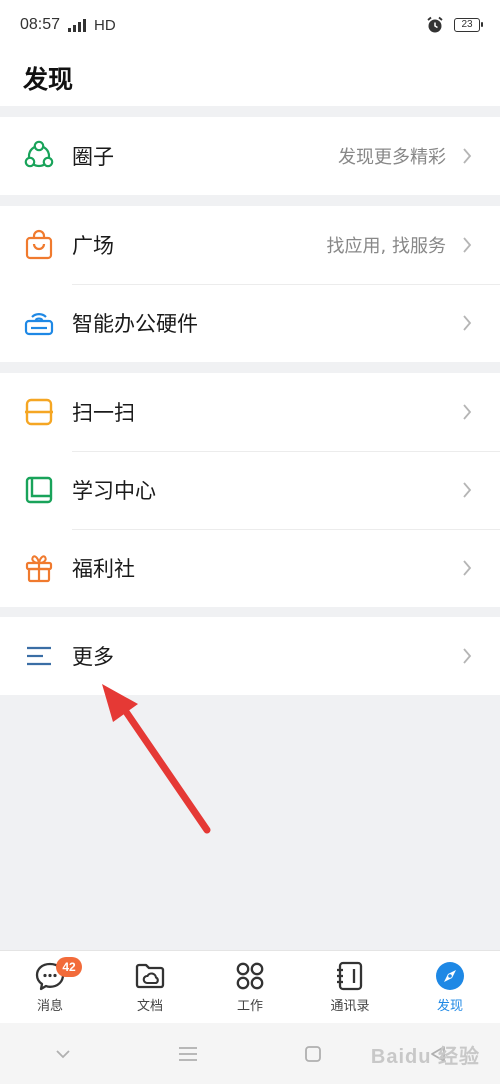 This screenshot has width=500, height=1084. What do you see at coordinates (386, 246) in the screenshot?
I see `list-item-hint: 找应用, 找服务` at bounding box center [386, 246].